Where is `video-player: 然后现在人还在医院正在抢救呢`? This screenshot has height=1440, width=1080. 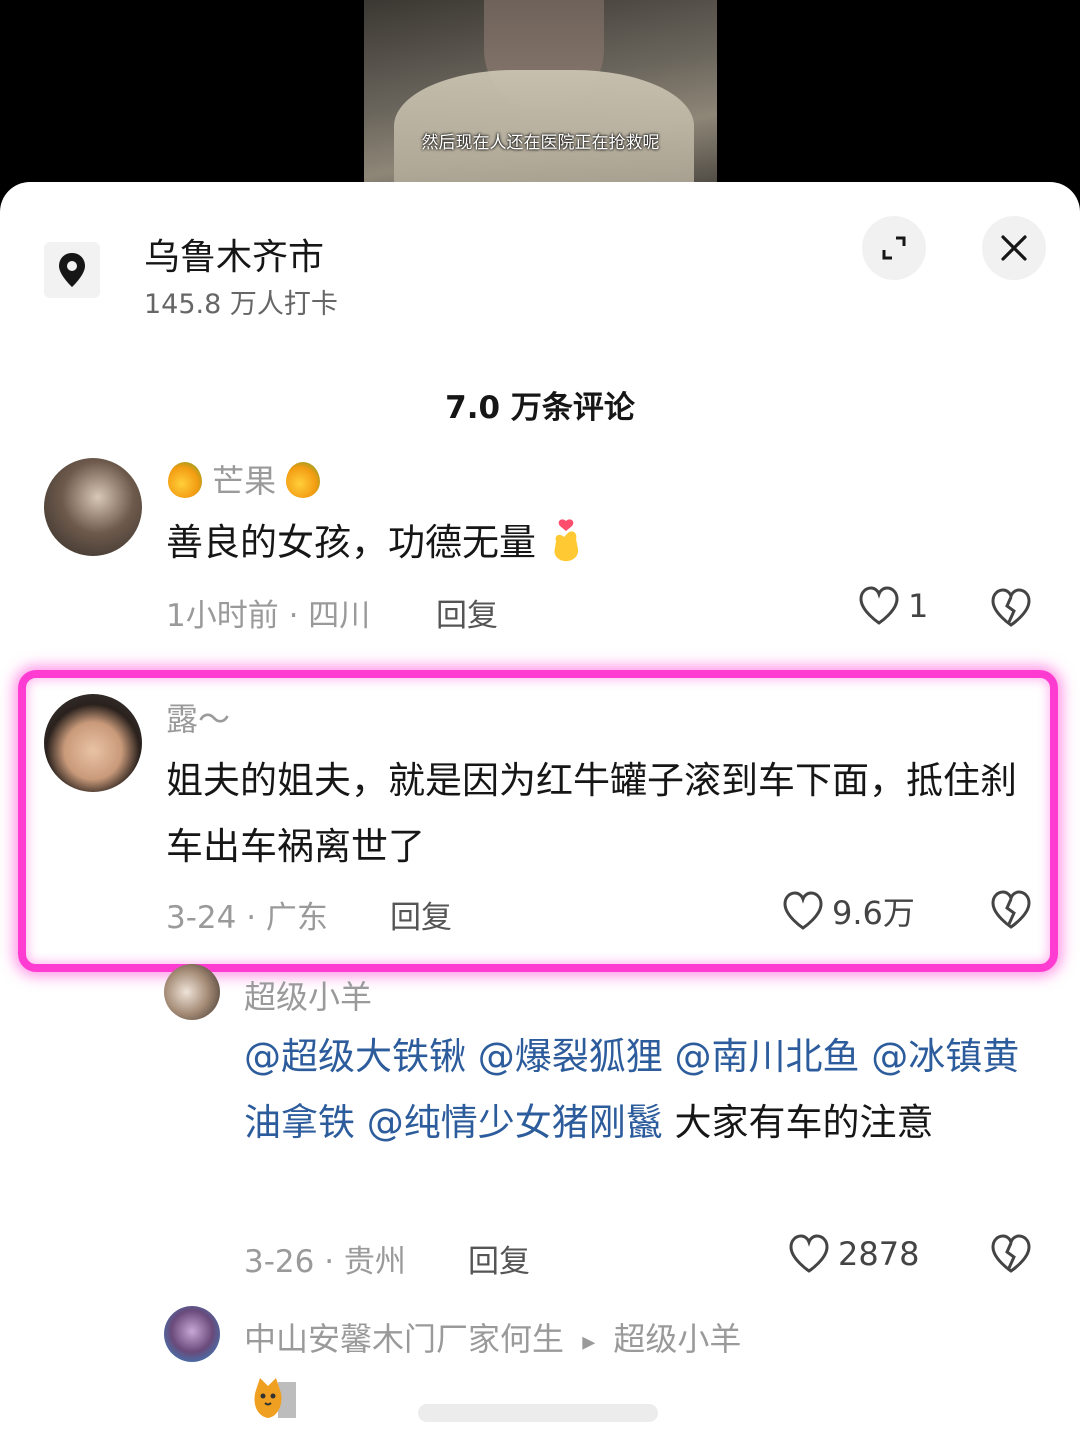
video-player: 然后现在人还在医院正在抢救呢 is located at coordinates (540, 100).